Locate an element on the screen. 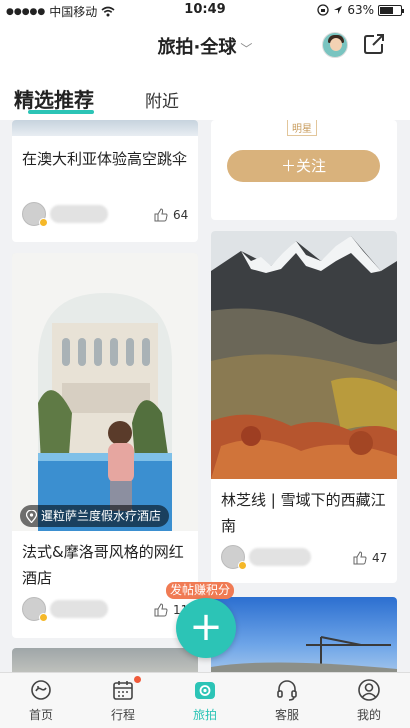 The width and height of the screenshot is (410, 728). tab-travel-photo: 旅拍 is located at coordinates (205, 700).